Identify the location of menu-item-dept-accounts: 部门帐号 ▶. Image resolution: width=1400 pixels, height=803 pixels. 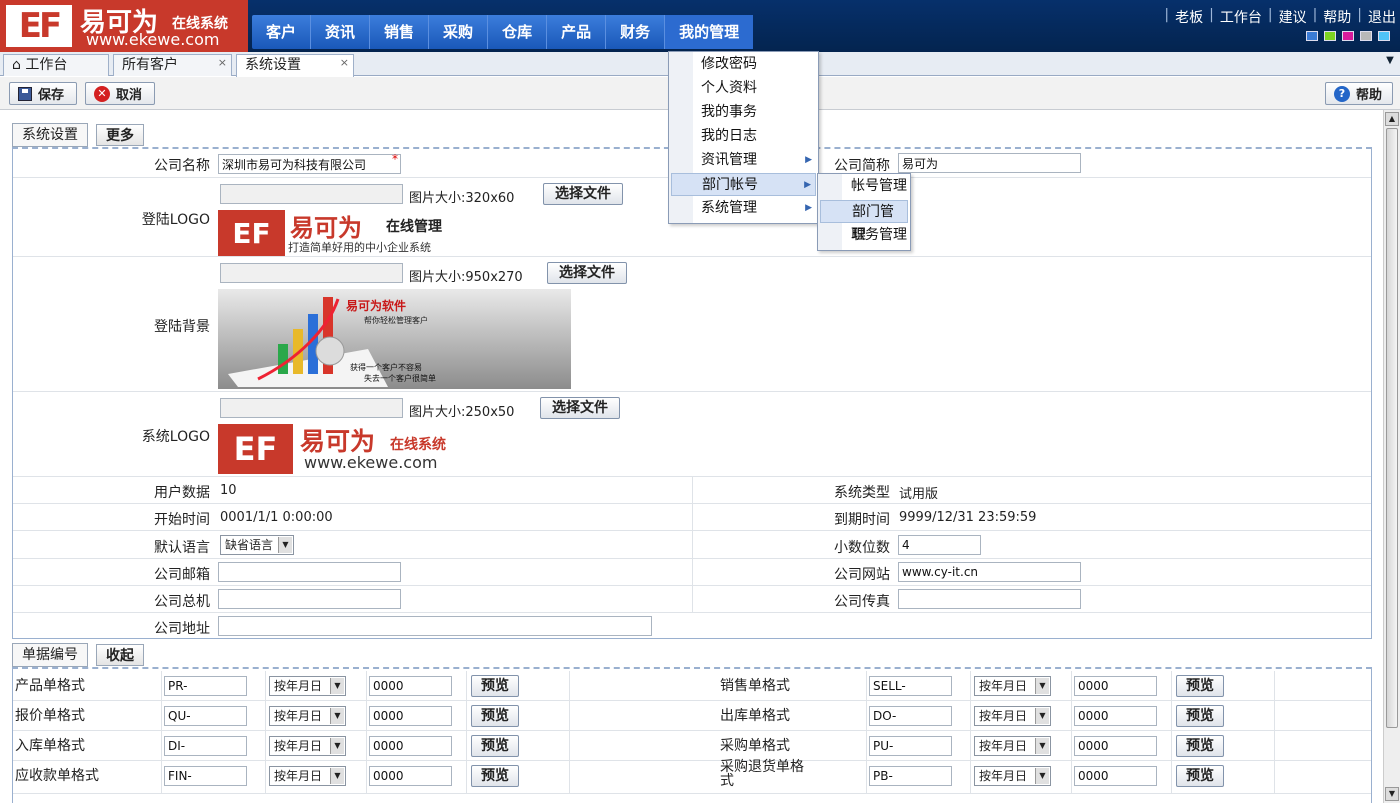
(743, 184).